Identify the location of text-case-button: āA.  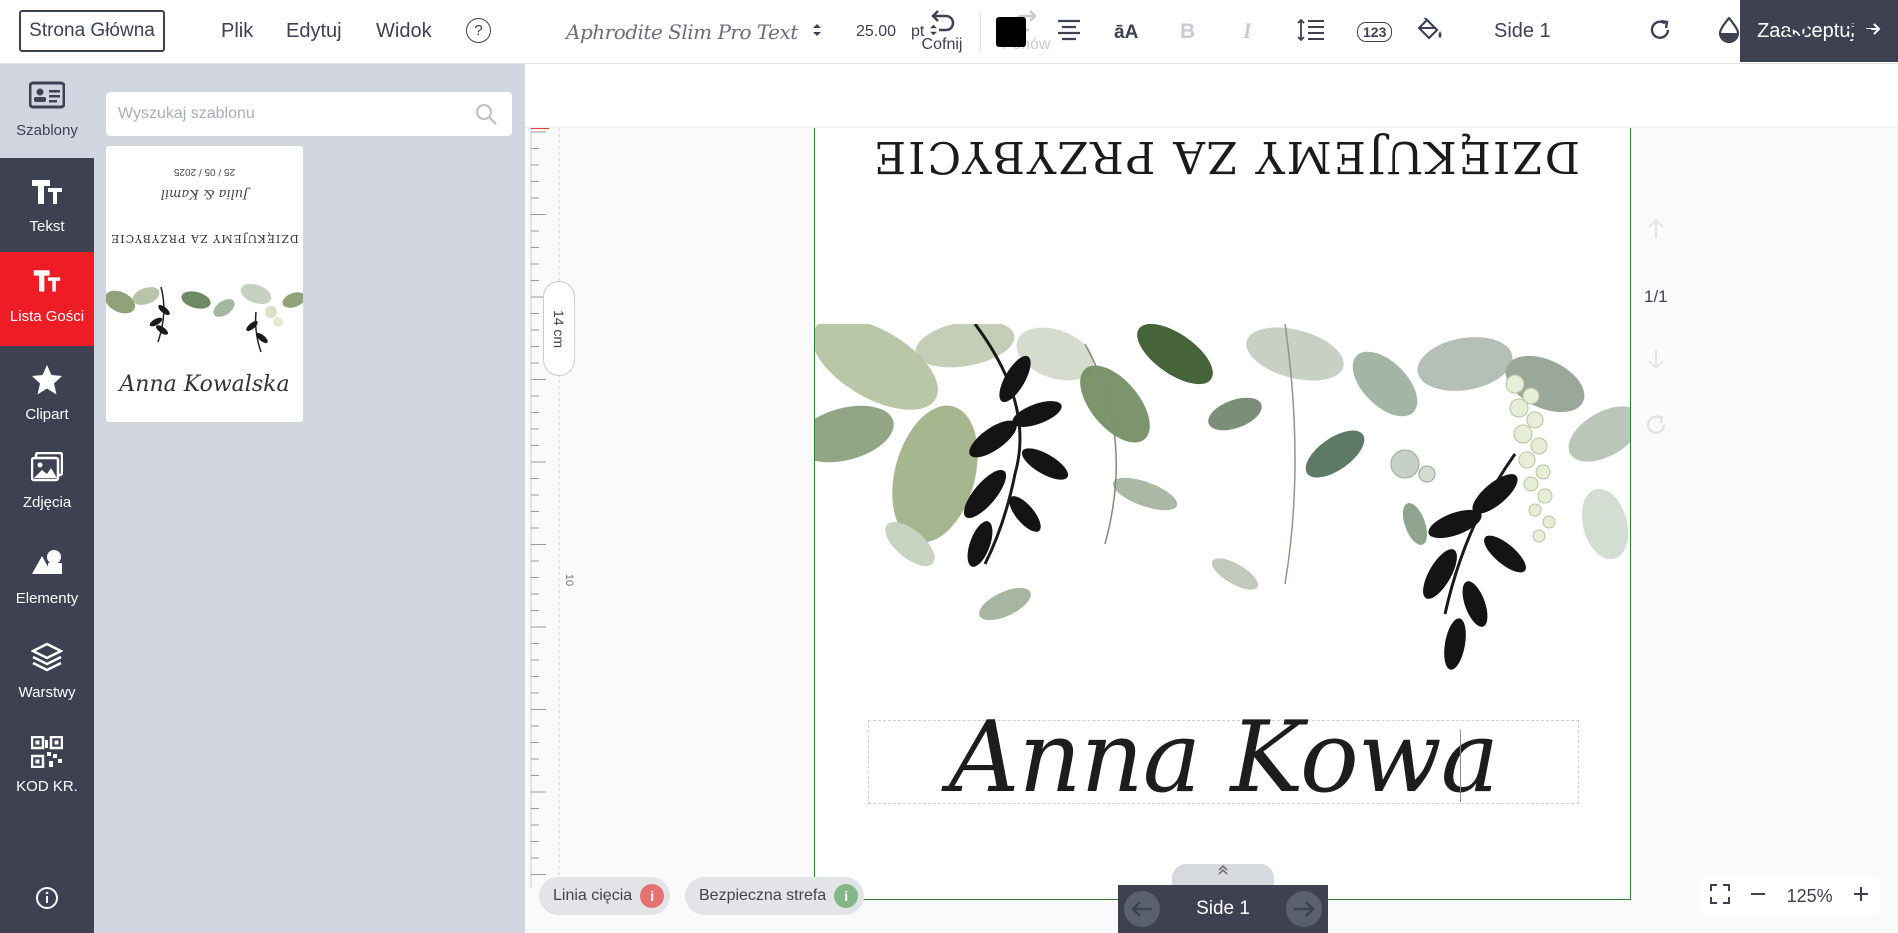
(1130, 32).